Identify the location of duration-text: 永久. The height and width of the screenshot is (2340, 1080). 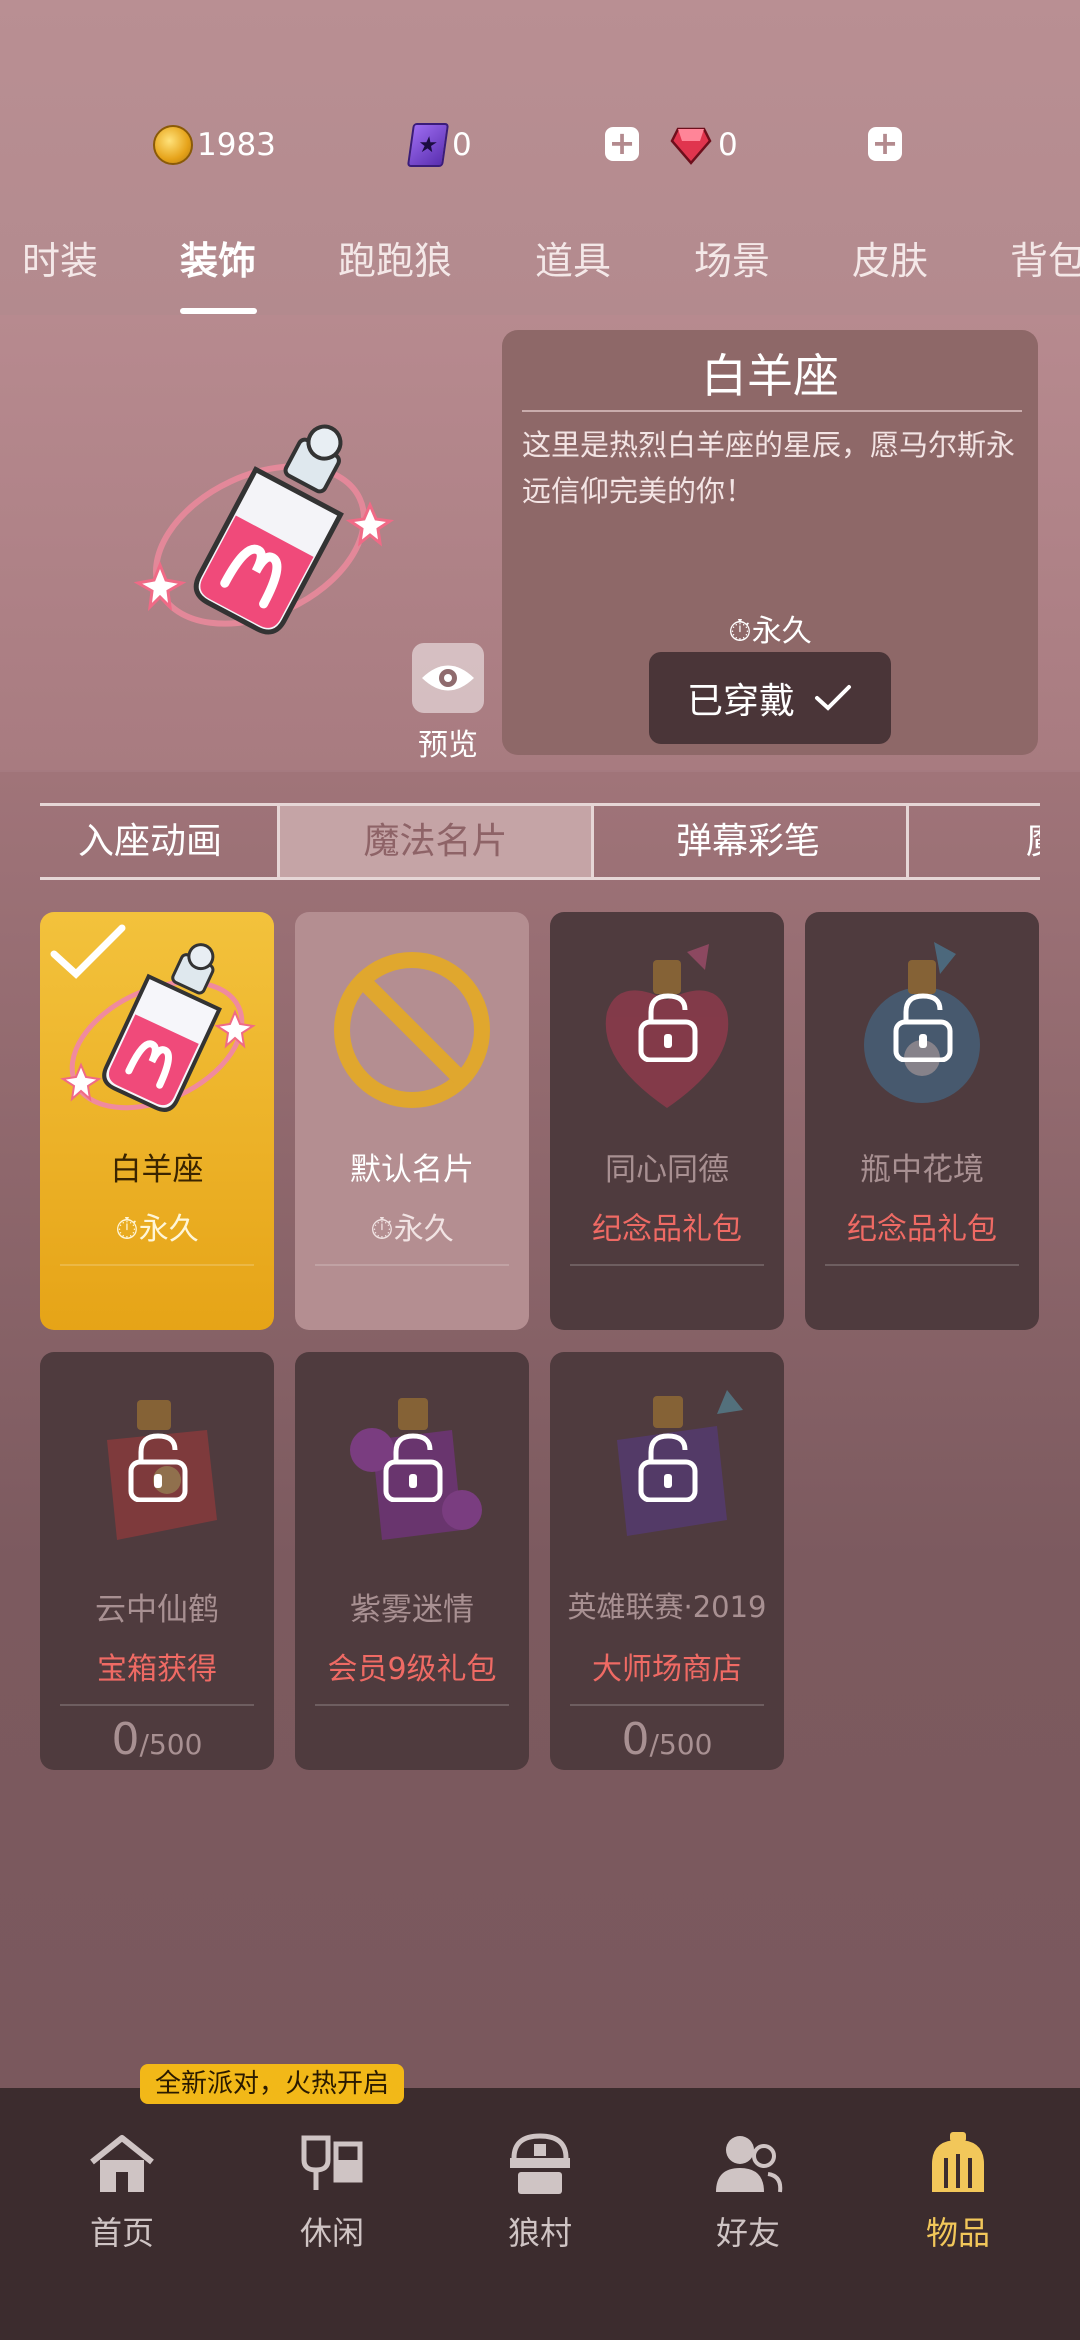
(781, 631).